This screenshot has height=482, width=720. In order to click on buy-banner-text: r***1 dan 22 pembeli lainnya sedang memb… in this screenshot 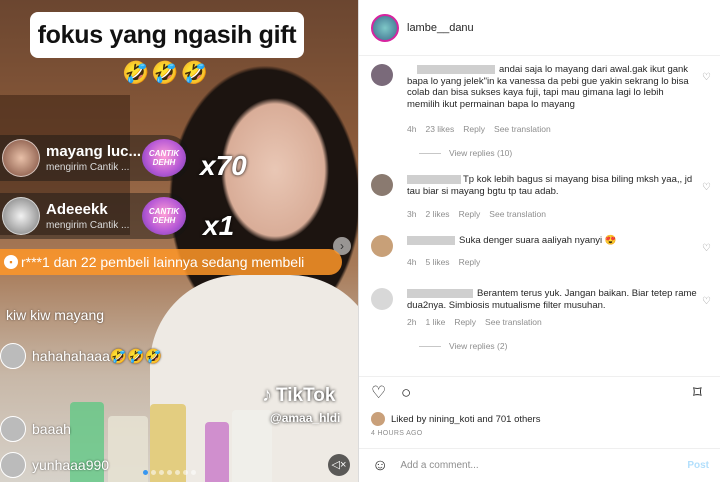, I will do `click(163, 262)`.